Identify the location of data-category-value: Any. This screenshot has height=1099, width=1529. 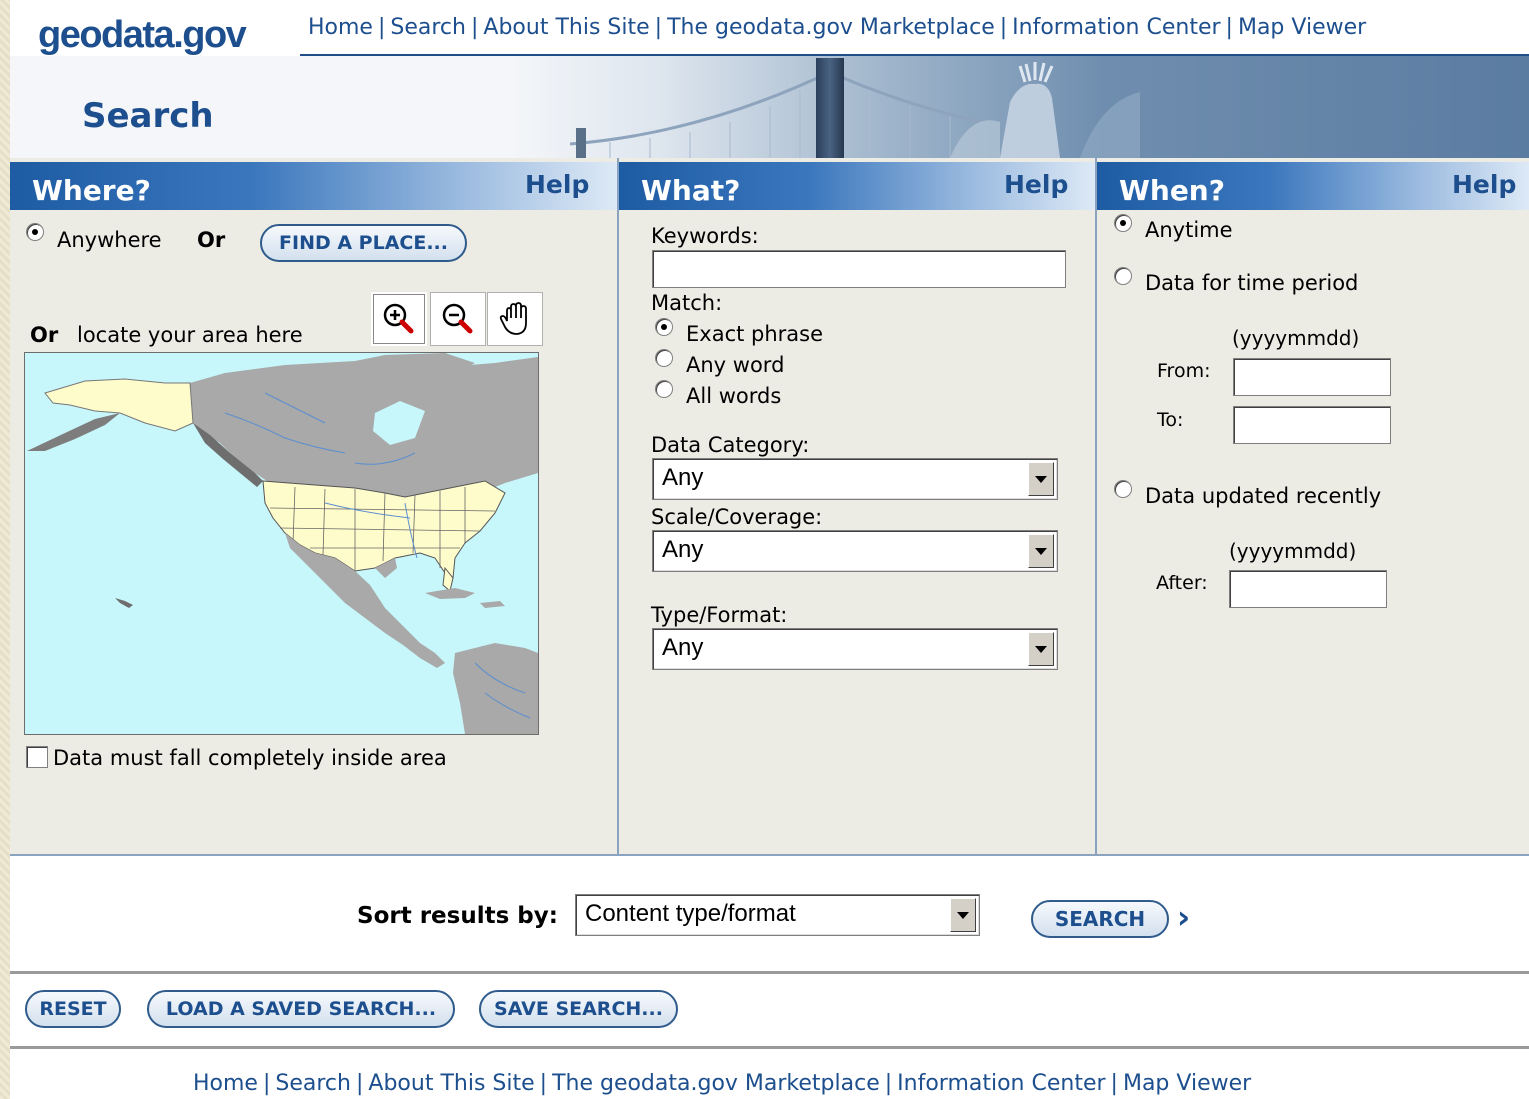
(683, 477).